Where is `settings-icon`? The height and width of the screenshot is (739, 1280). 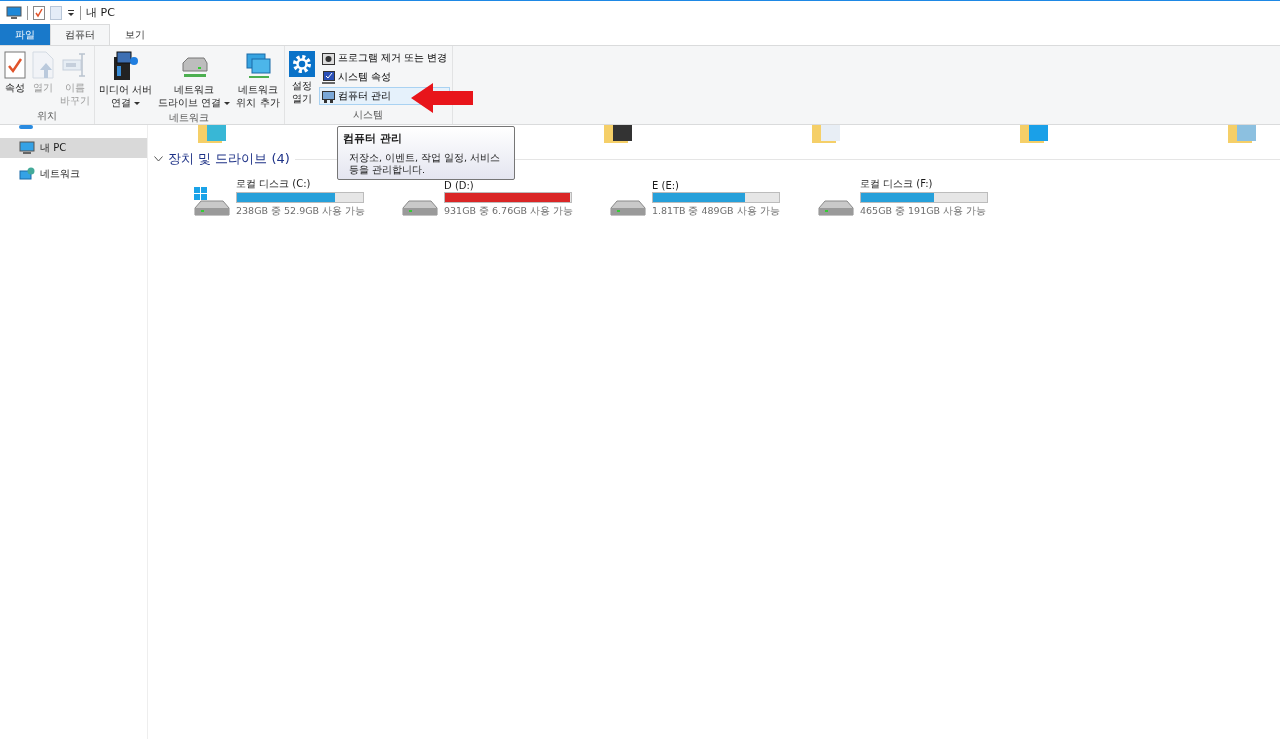 settings-icon is located at coordinates (301, 64).